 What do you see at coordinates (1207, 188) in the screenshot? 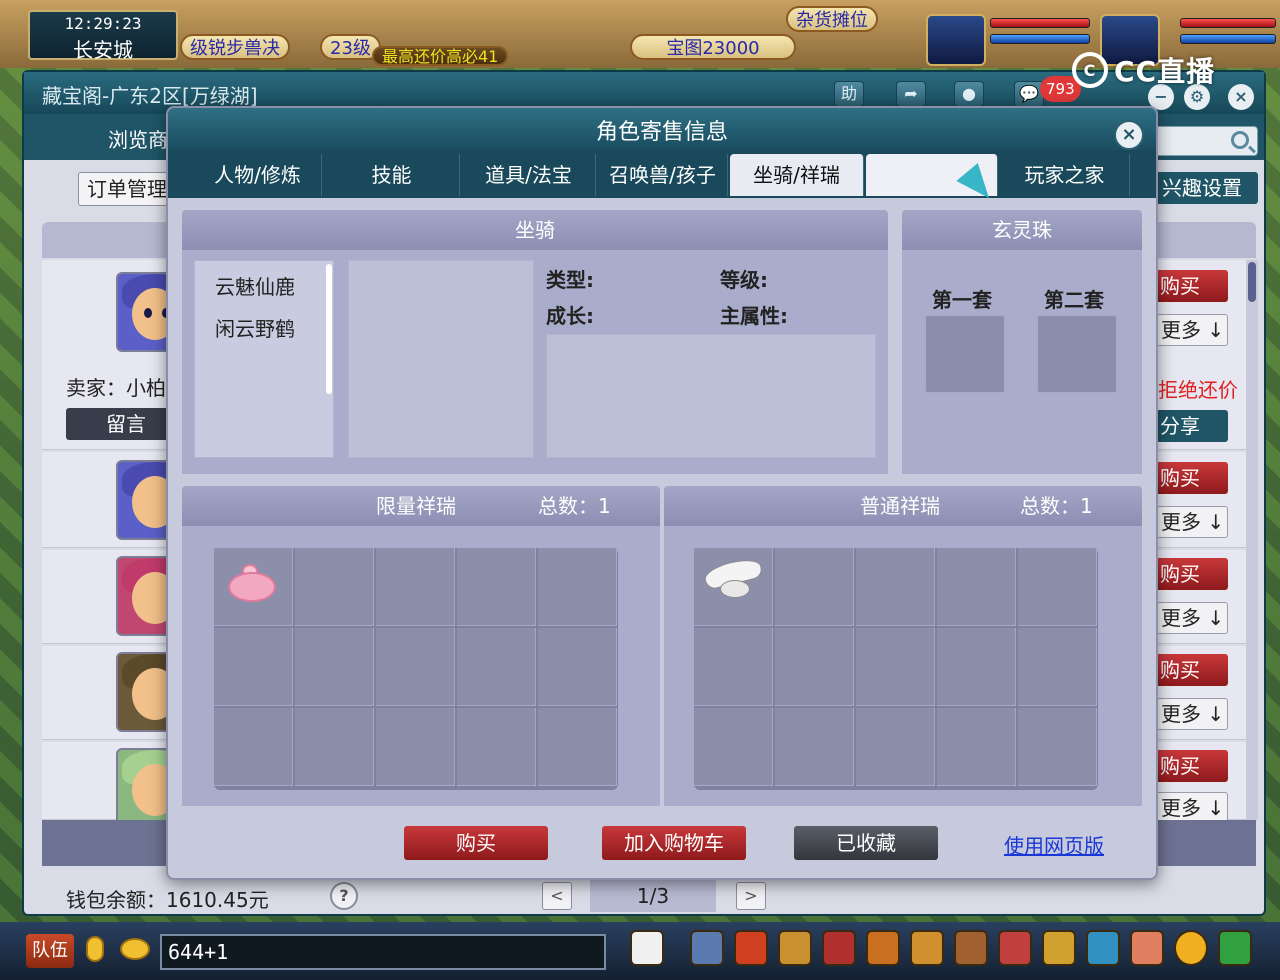
I see `interest-settings-button: 兴趣设置` at bounding box center [1207, 188].